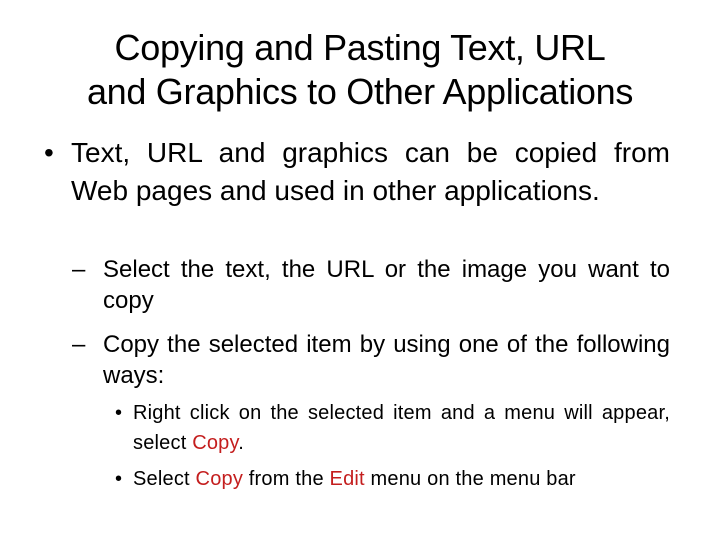 The height and width of the screenshot is (540, 720). I want to click on text-part: from the, so click(286, 479).